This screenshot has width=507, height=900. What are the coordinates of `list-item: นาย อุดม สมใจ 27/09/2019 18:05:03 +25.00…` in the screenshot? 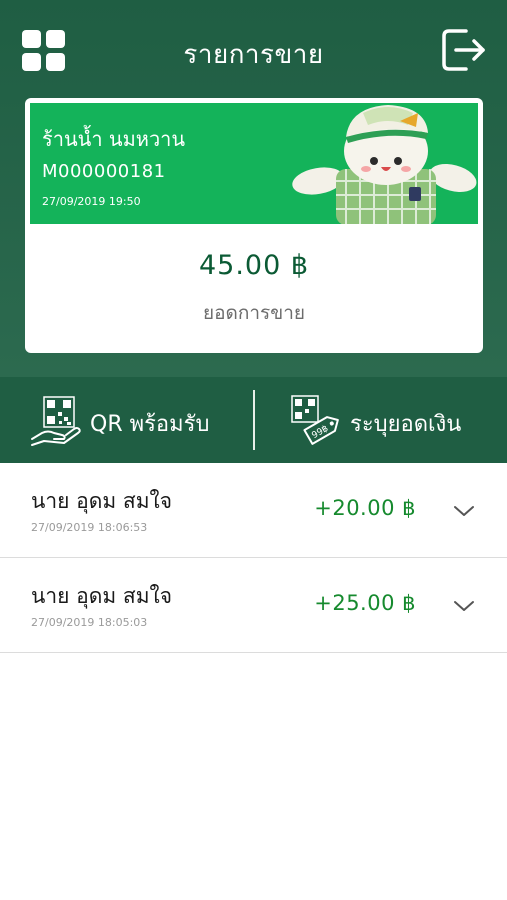 It's located at (253, 605).